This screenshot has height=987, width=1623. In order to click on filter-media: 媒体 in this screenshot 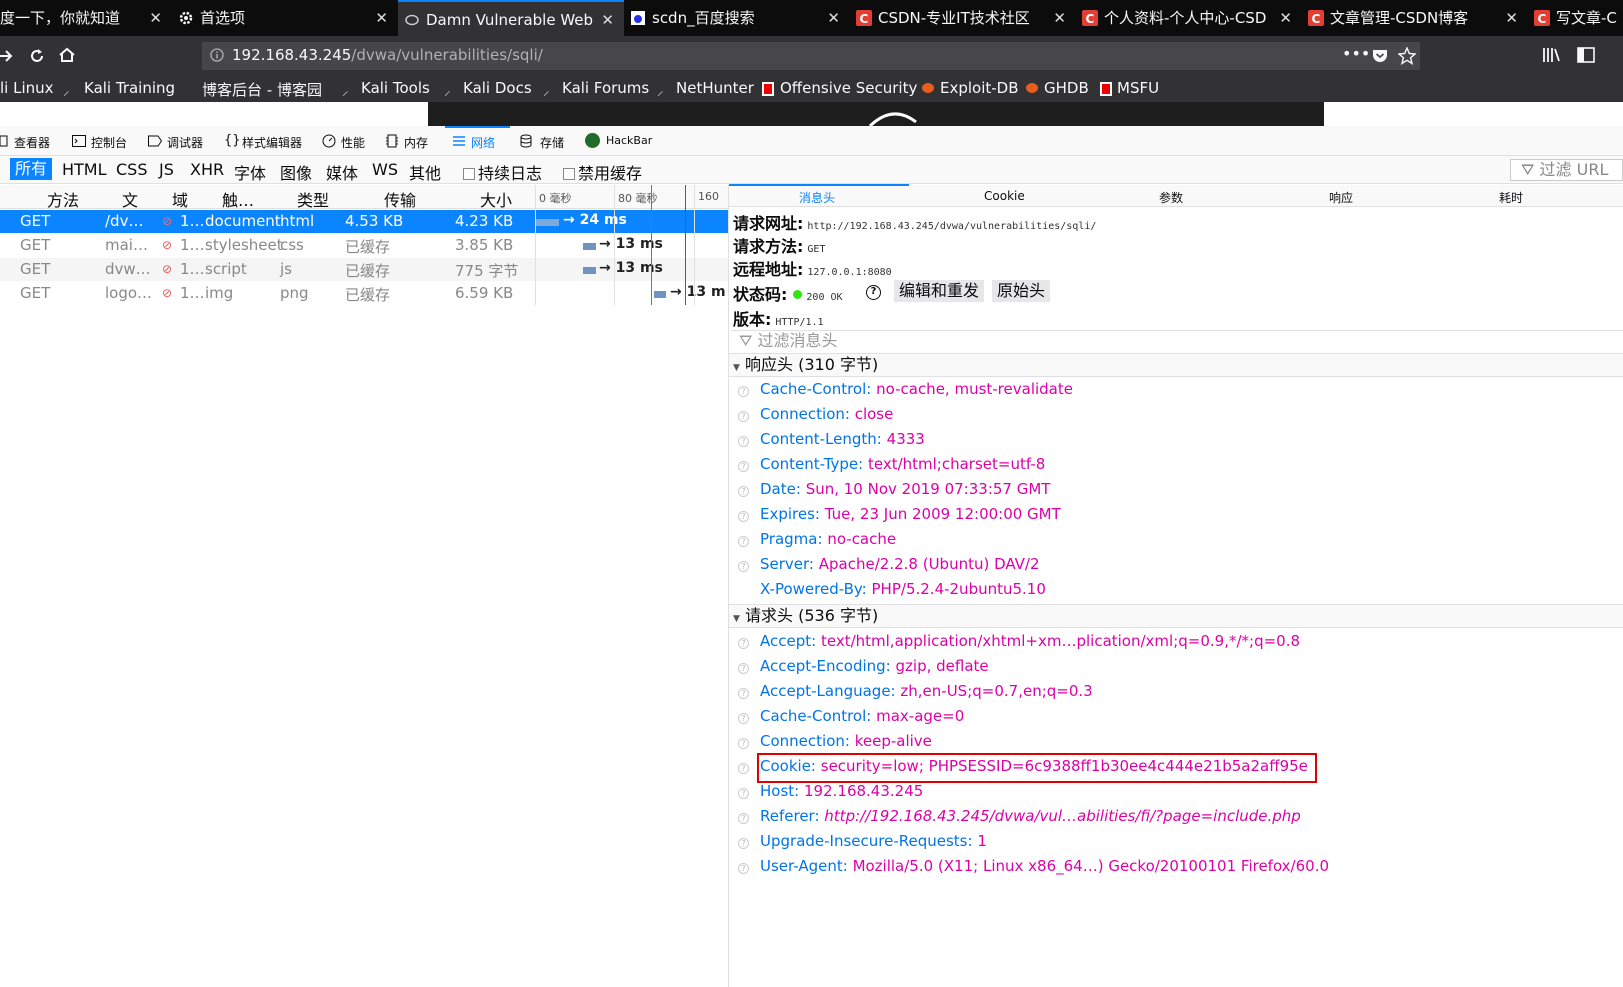, I will do `click(342, 172)`.